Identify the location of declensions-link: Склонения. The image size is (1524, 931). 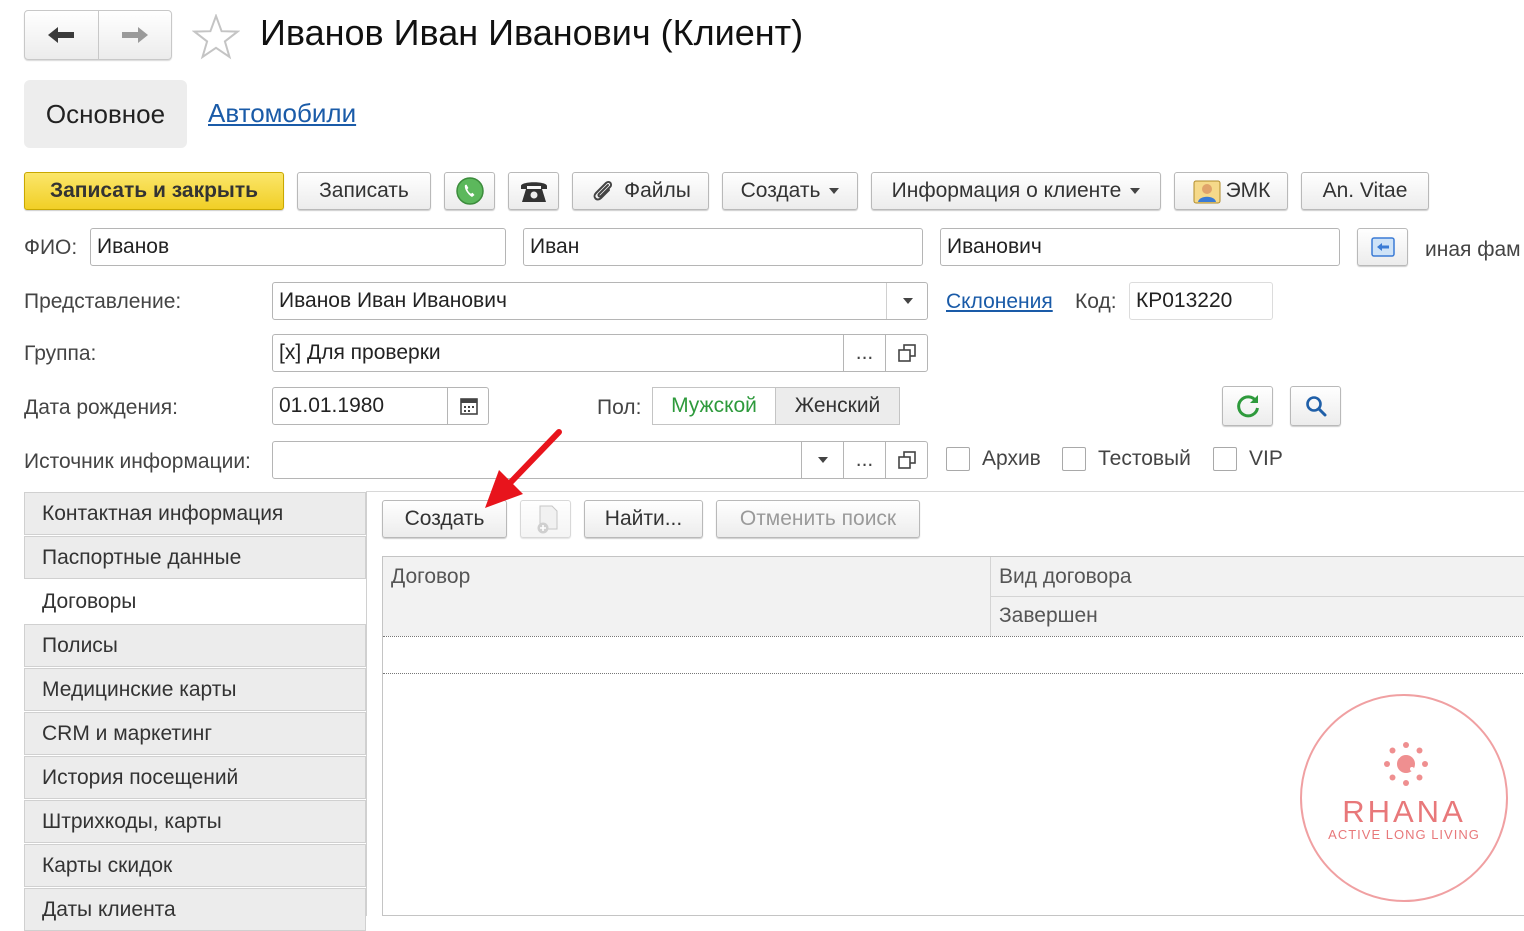
(999, 302).